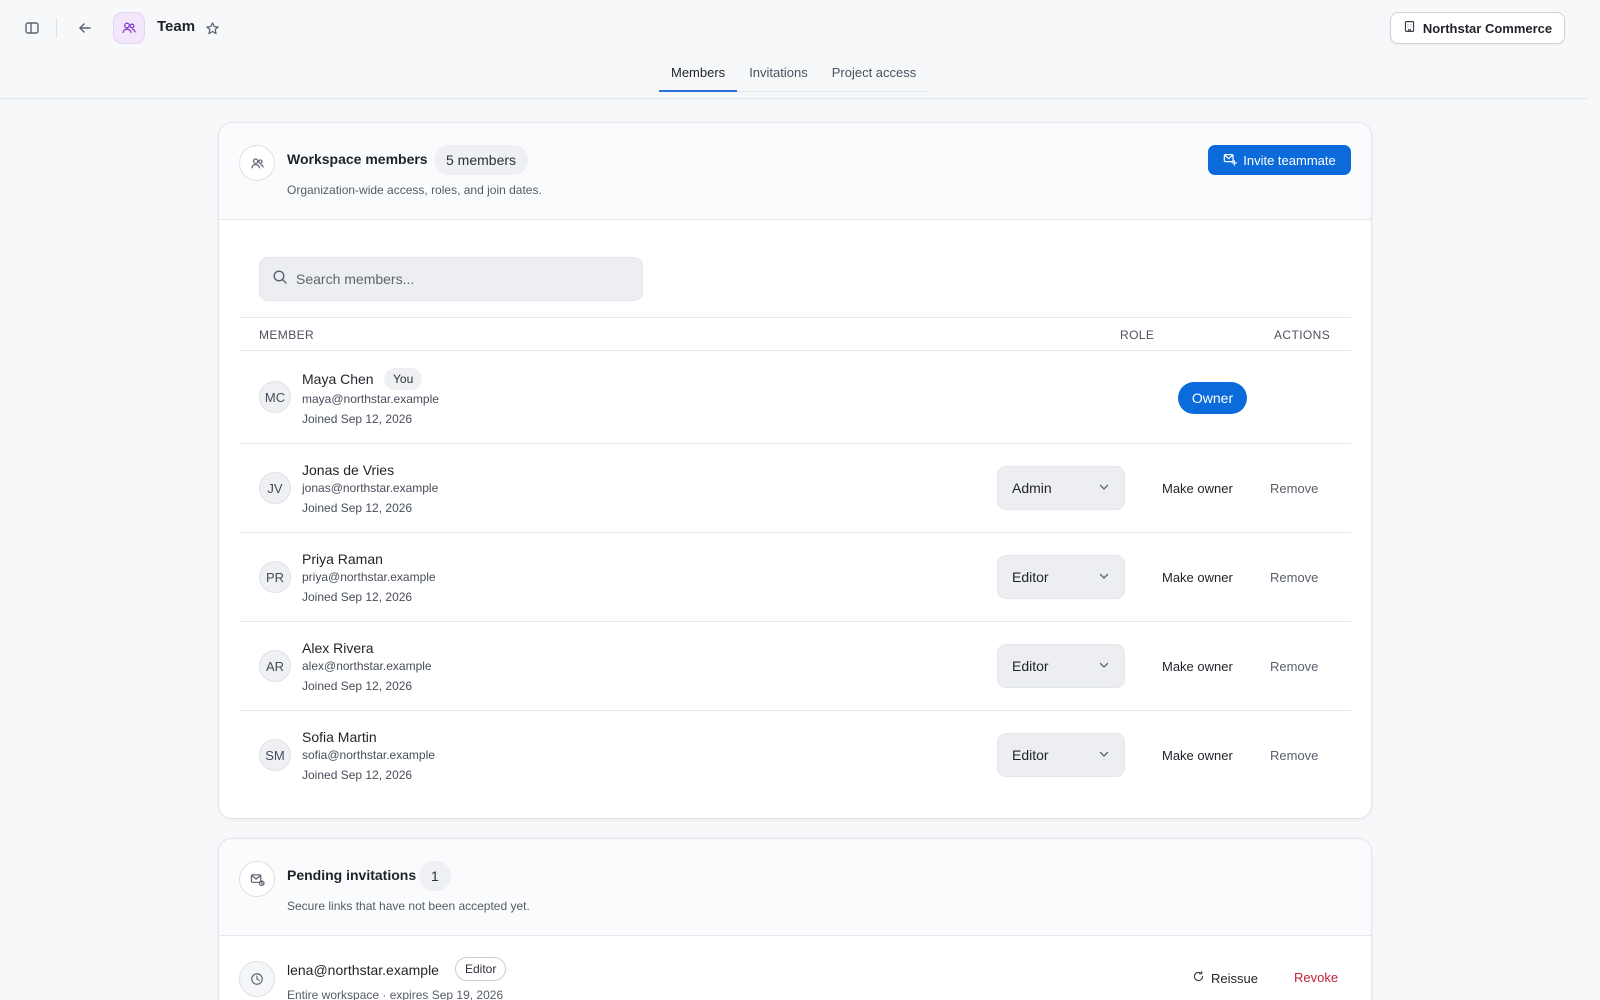 Image resolution: width=1600 pixels, height=1000 pixels. What do you see at coordinates (1234, 978) in the screenshot?
I see `reissue-label: Reissue` at bounding box center [1234, 978].